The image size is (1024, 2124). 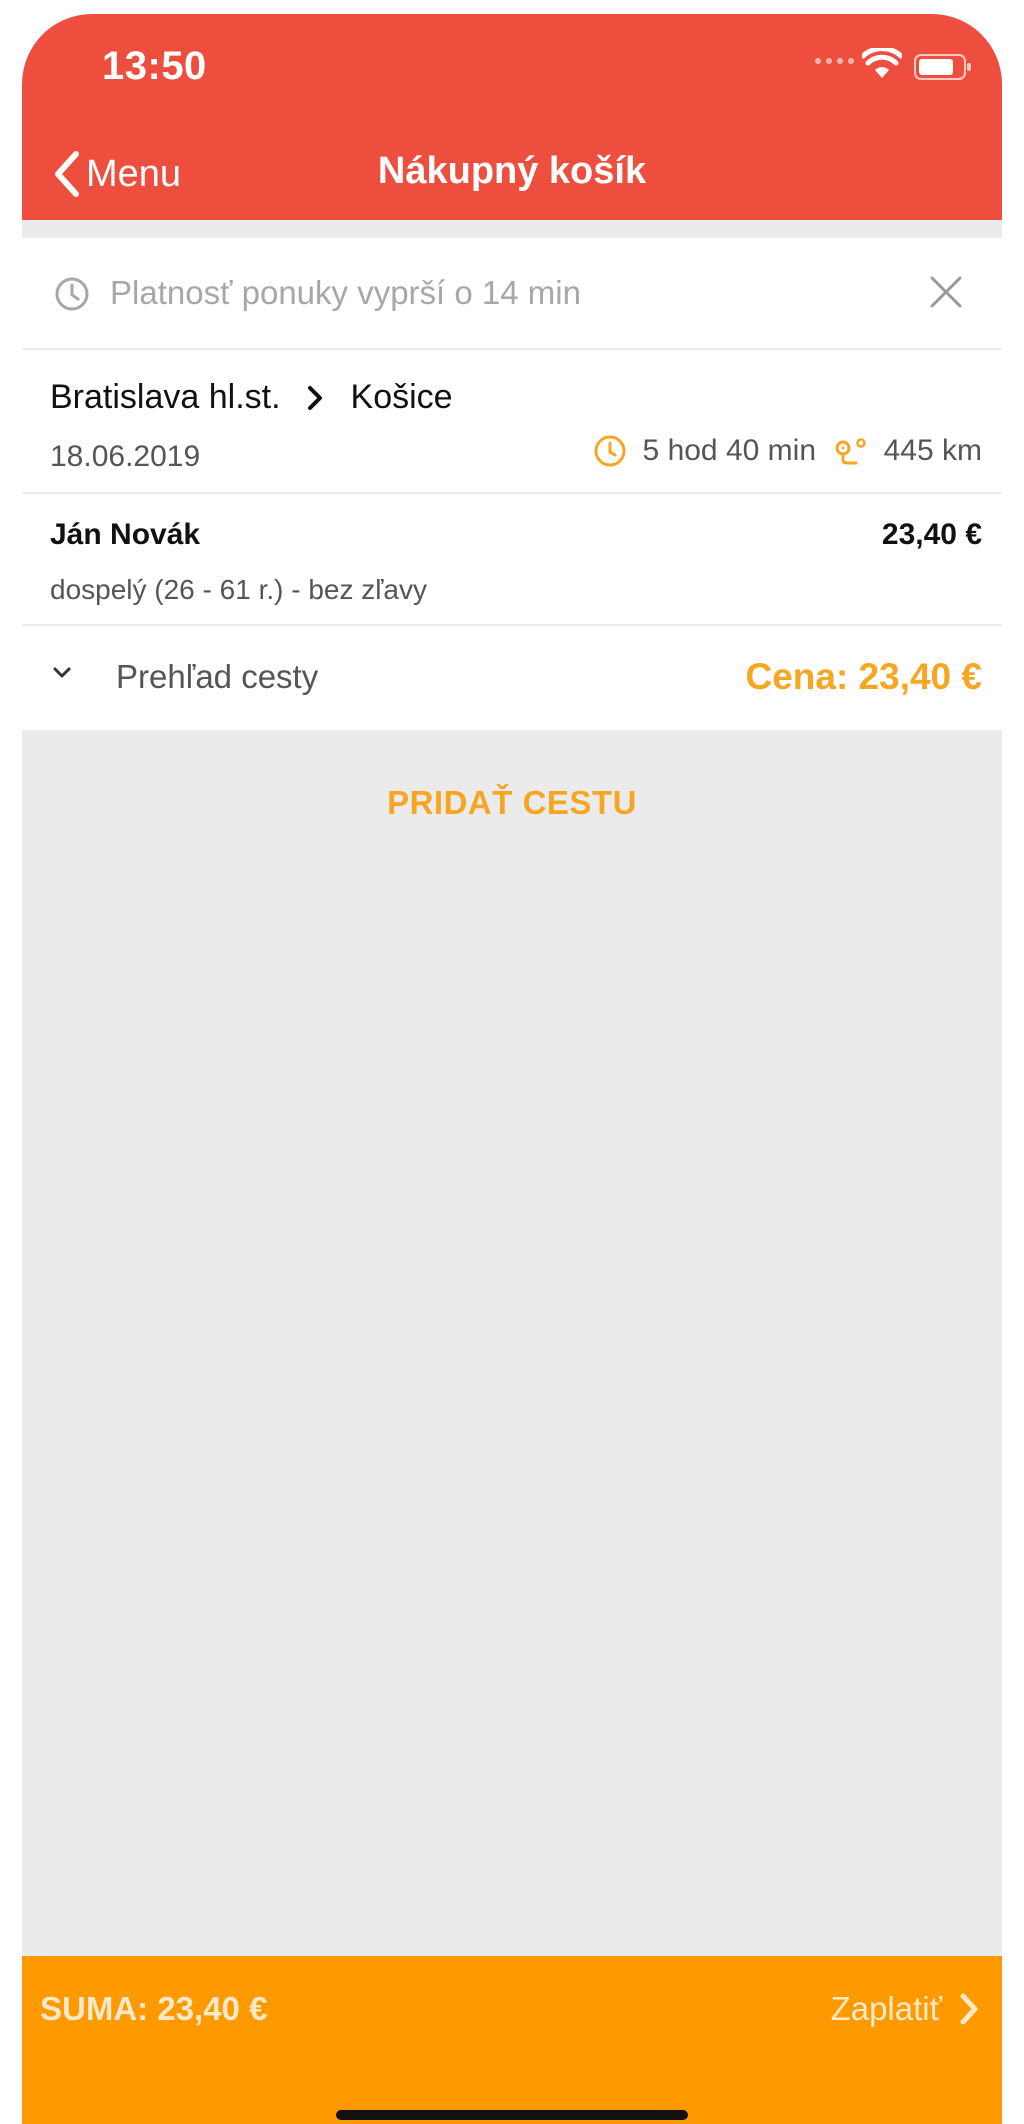 What do you see at coordinates (729, 450) in the screenshot?
I see `trip-duration-text: 5 hod 40 min` at bounding box center [729, 450].